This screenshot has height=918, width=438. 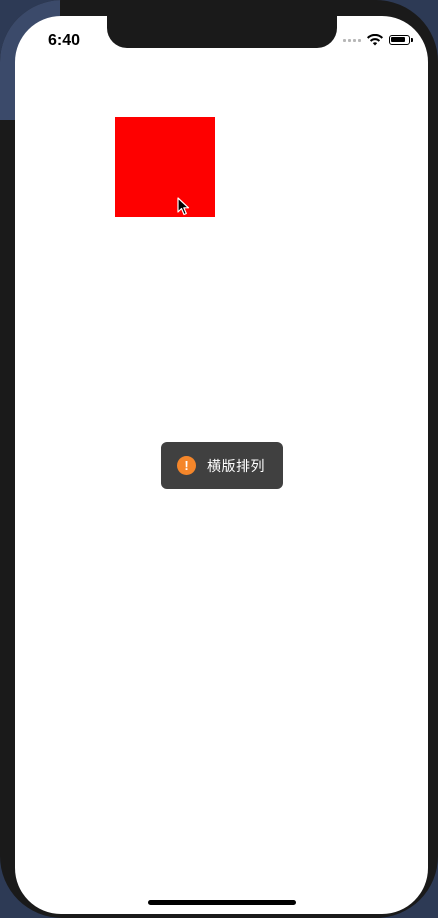 I want to click on warning-icon: !, so click(x=186, y=465).